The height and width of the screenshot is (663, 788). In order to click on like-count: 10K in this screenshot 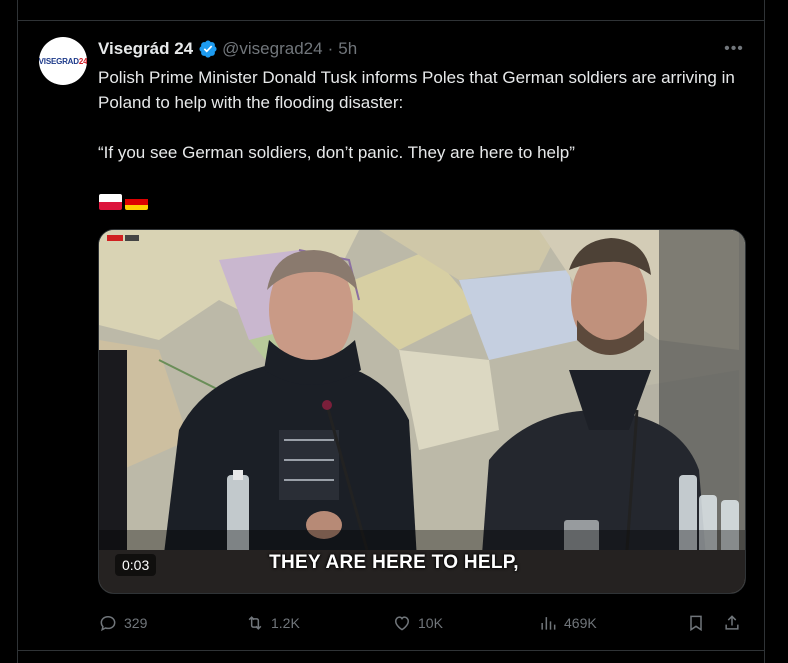, I will do `click(430, 623)`.